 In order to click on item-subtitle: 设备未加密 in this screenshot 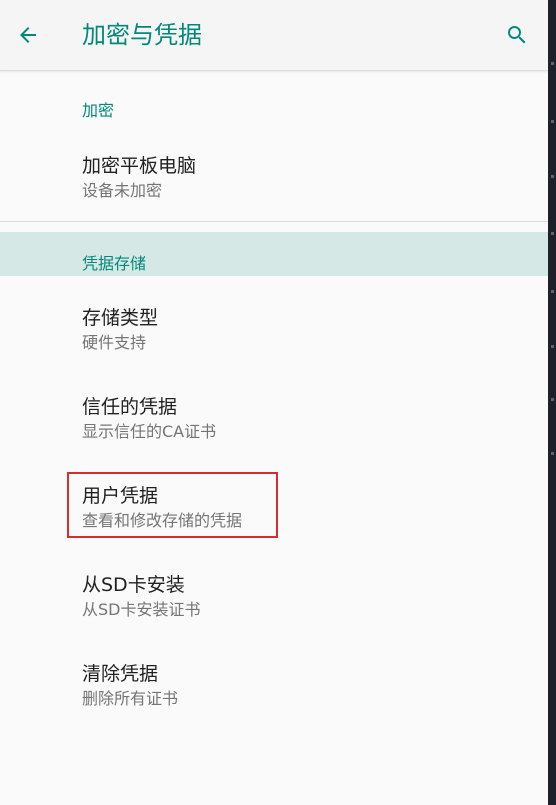, I will do `click(122, 190)`.